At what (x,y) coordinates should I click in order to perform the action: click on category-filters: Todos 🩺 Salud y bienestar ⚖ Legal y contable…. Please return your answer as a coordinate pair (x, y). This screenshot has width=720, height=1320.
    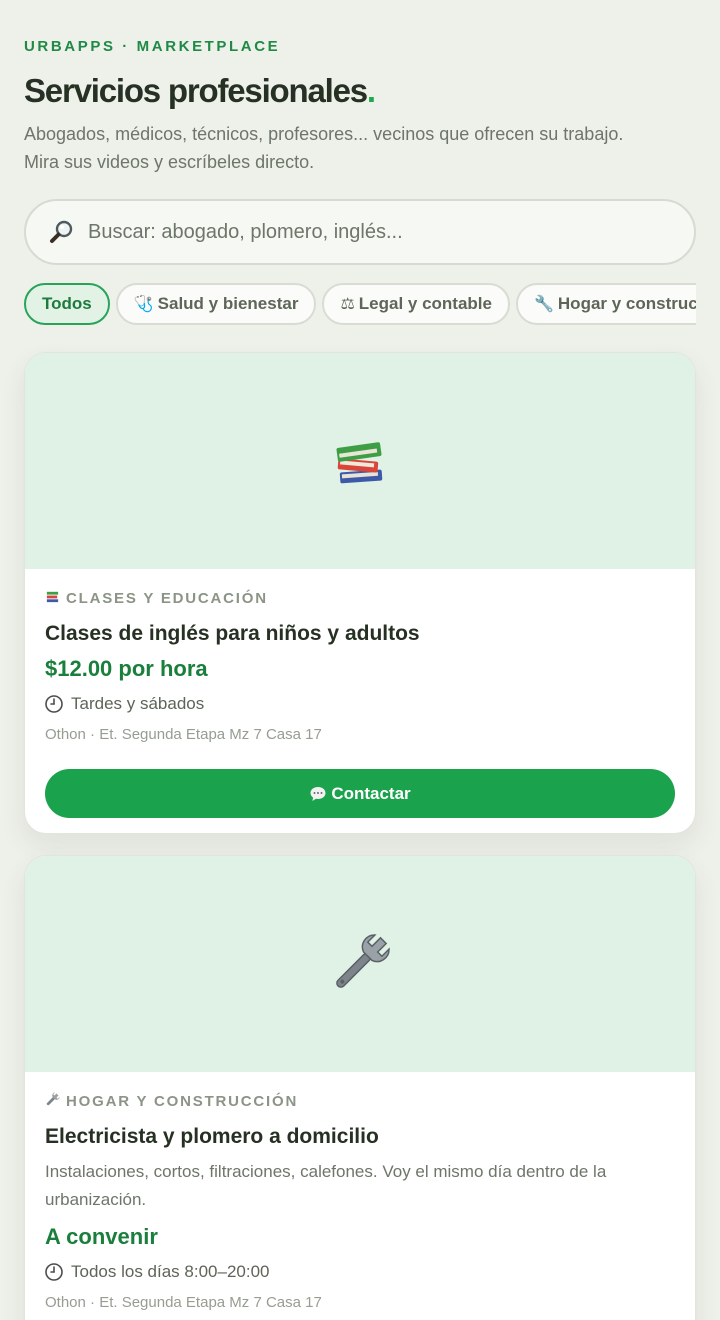
    Looking at the image, I should click on (360, 304).